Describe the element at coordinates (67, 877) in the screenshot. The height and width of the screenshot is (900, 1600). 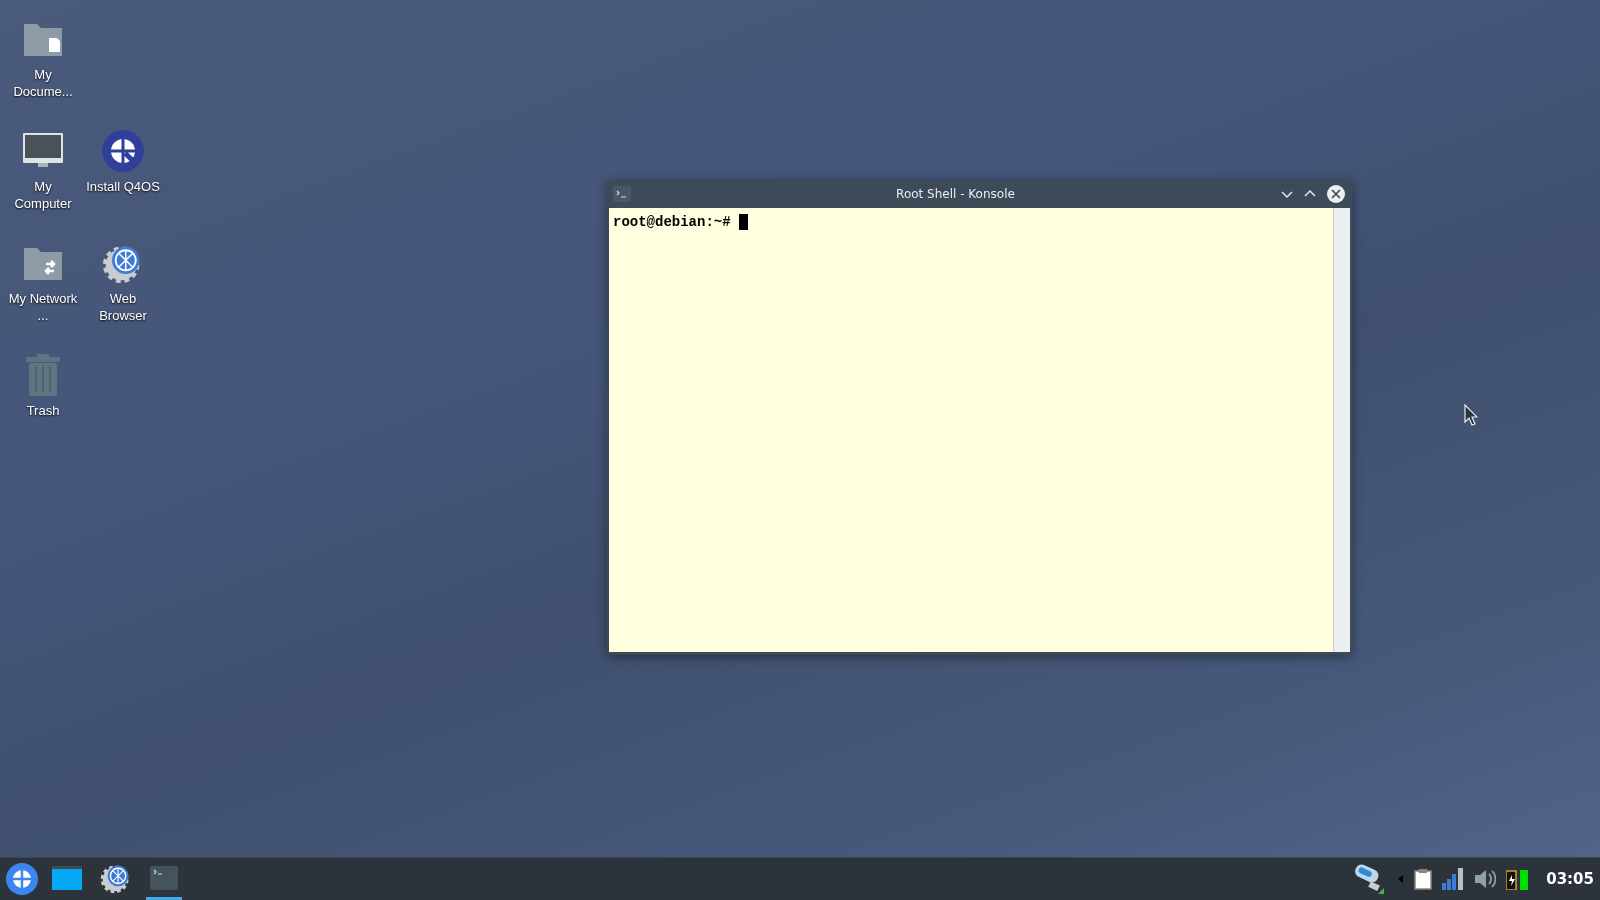
I see `window-icon` at that location.